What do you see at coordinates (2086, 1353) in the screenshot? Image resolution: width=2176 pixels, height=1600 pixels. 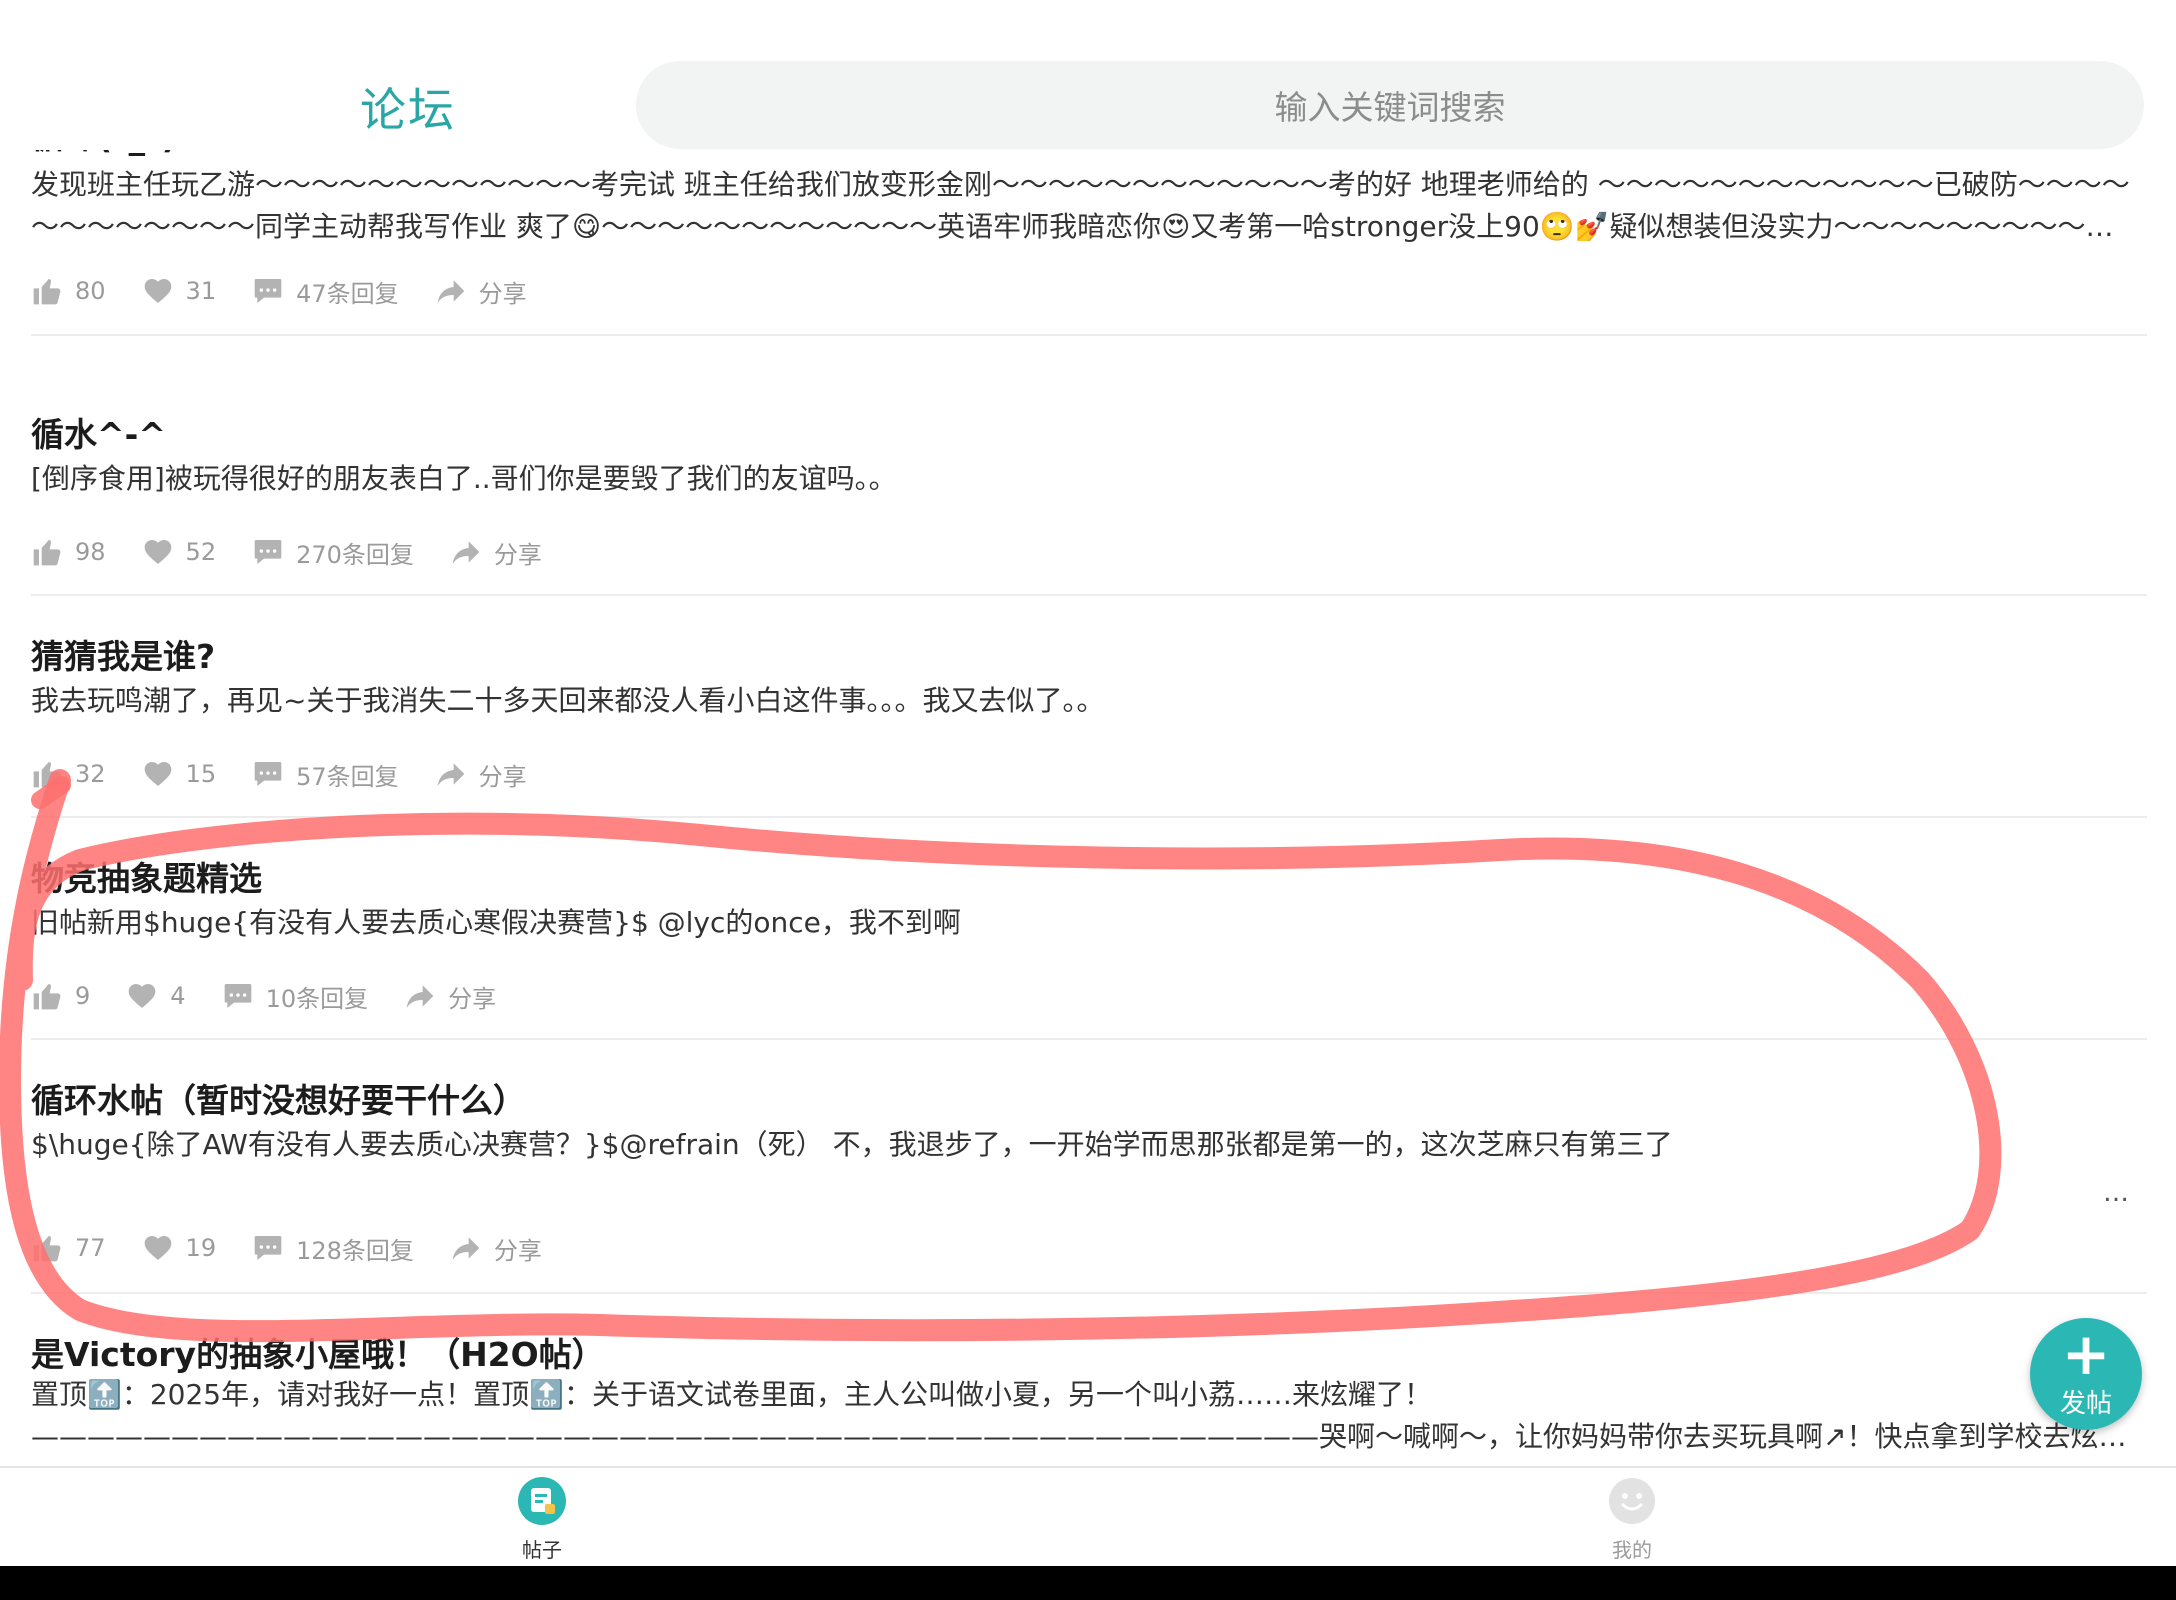 I see `plus-icon: +` at bounding box center [2086, 1353].